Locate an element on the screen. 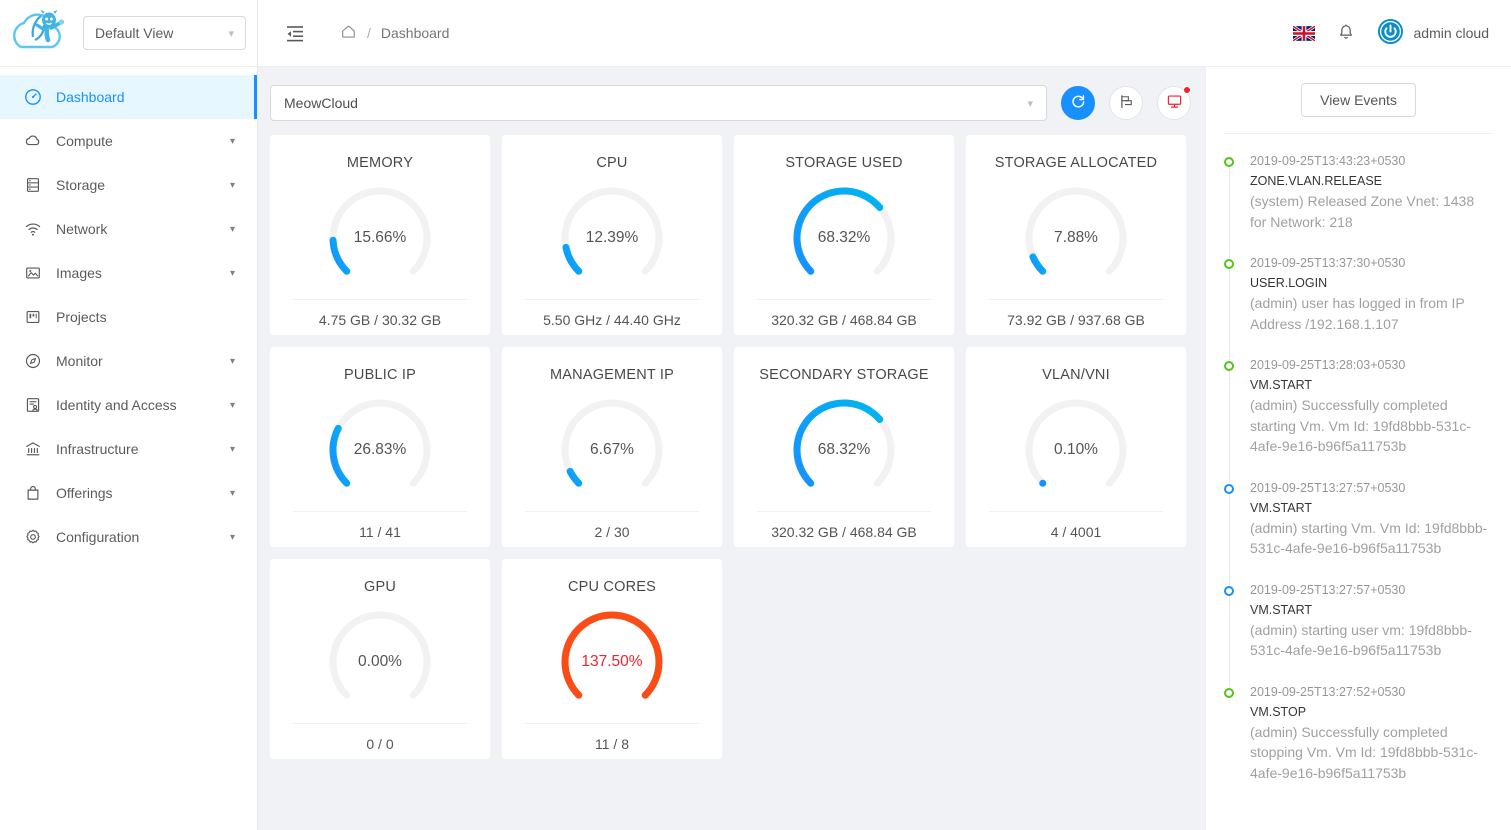 The image size is (1511, 830). sidebar-item-label: Compute is located at coordinates (84, 141).